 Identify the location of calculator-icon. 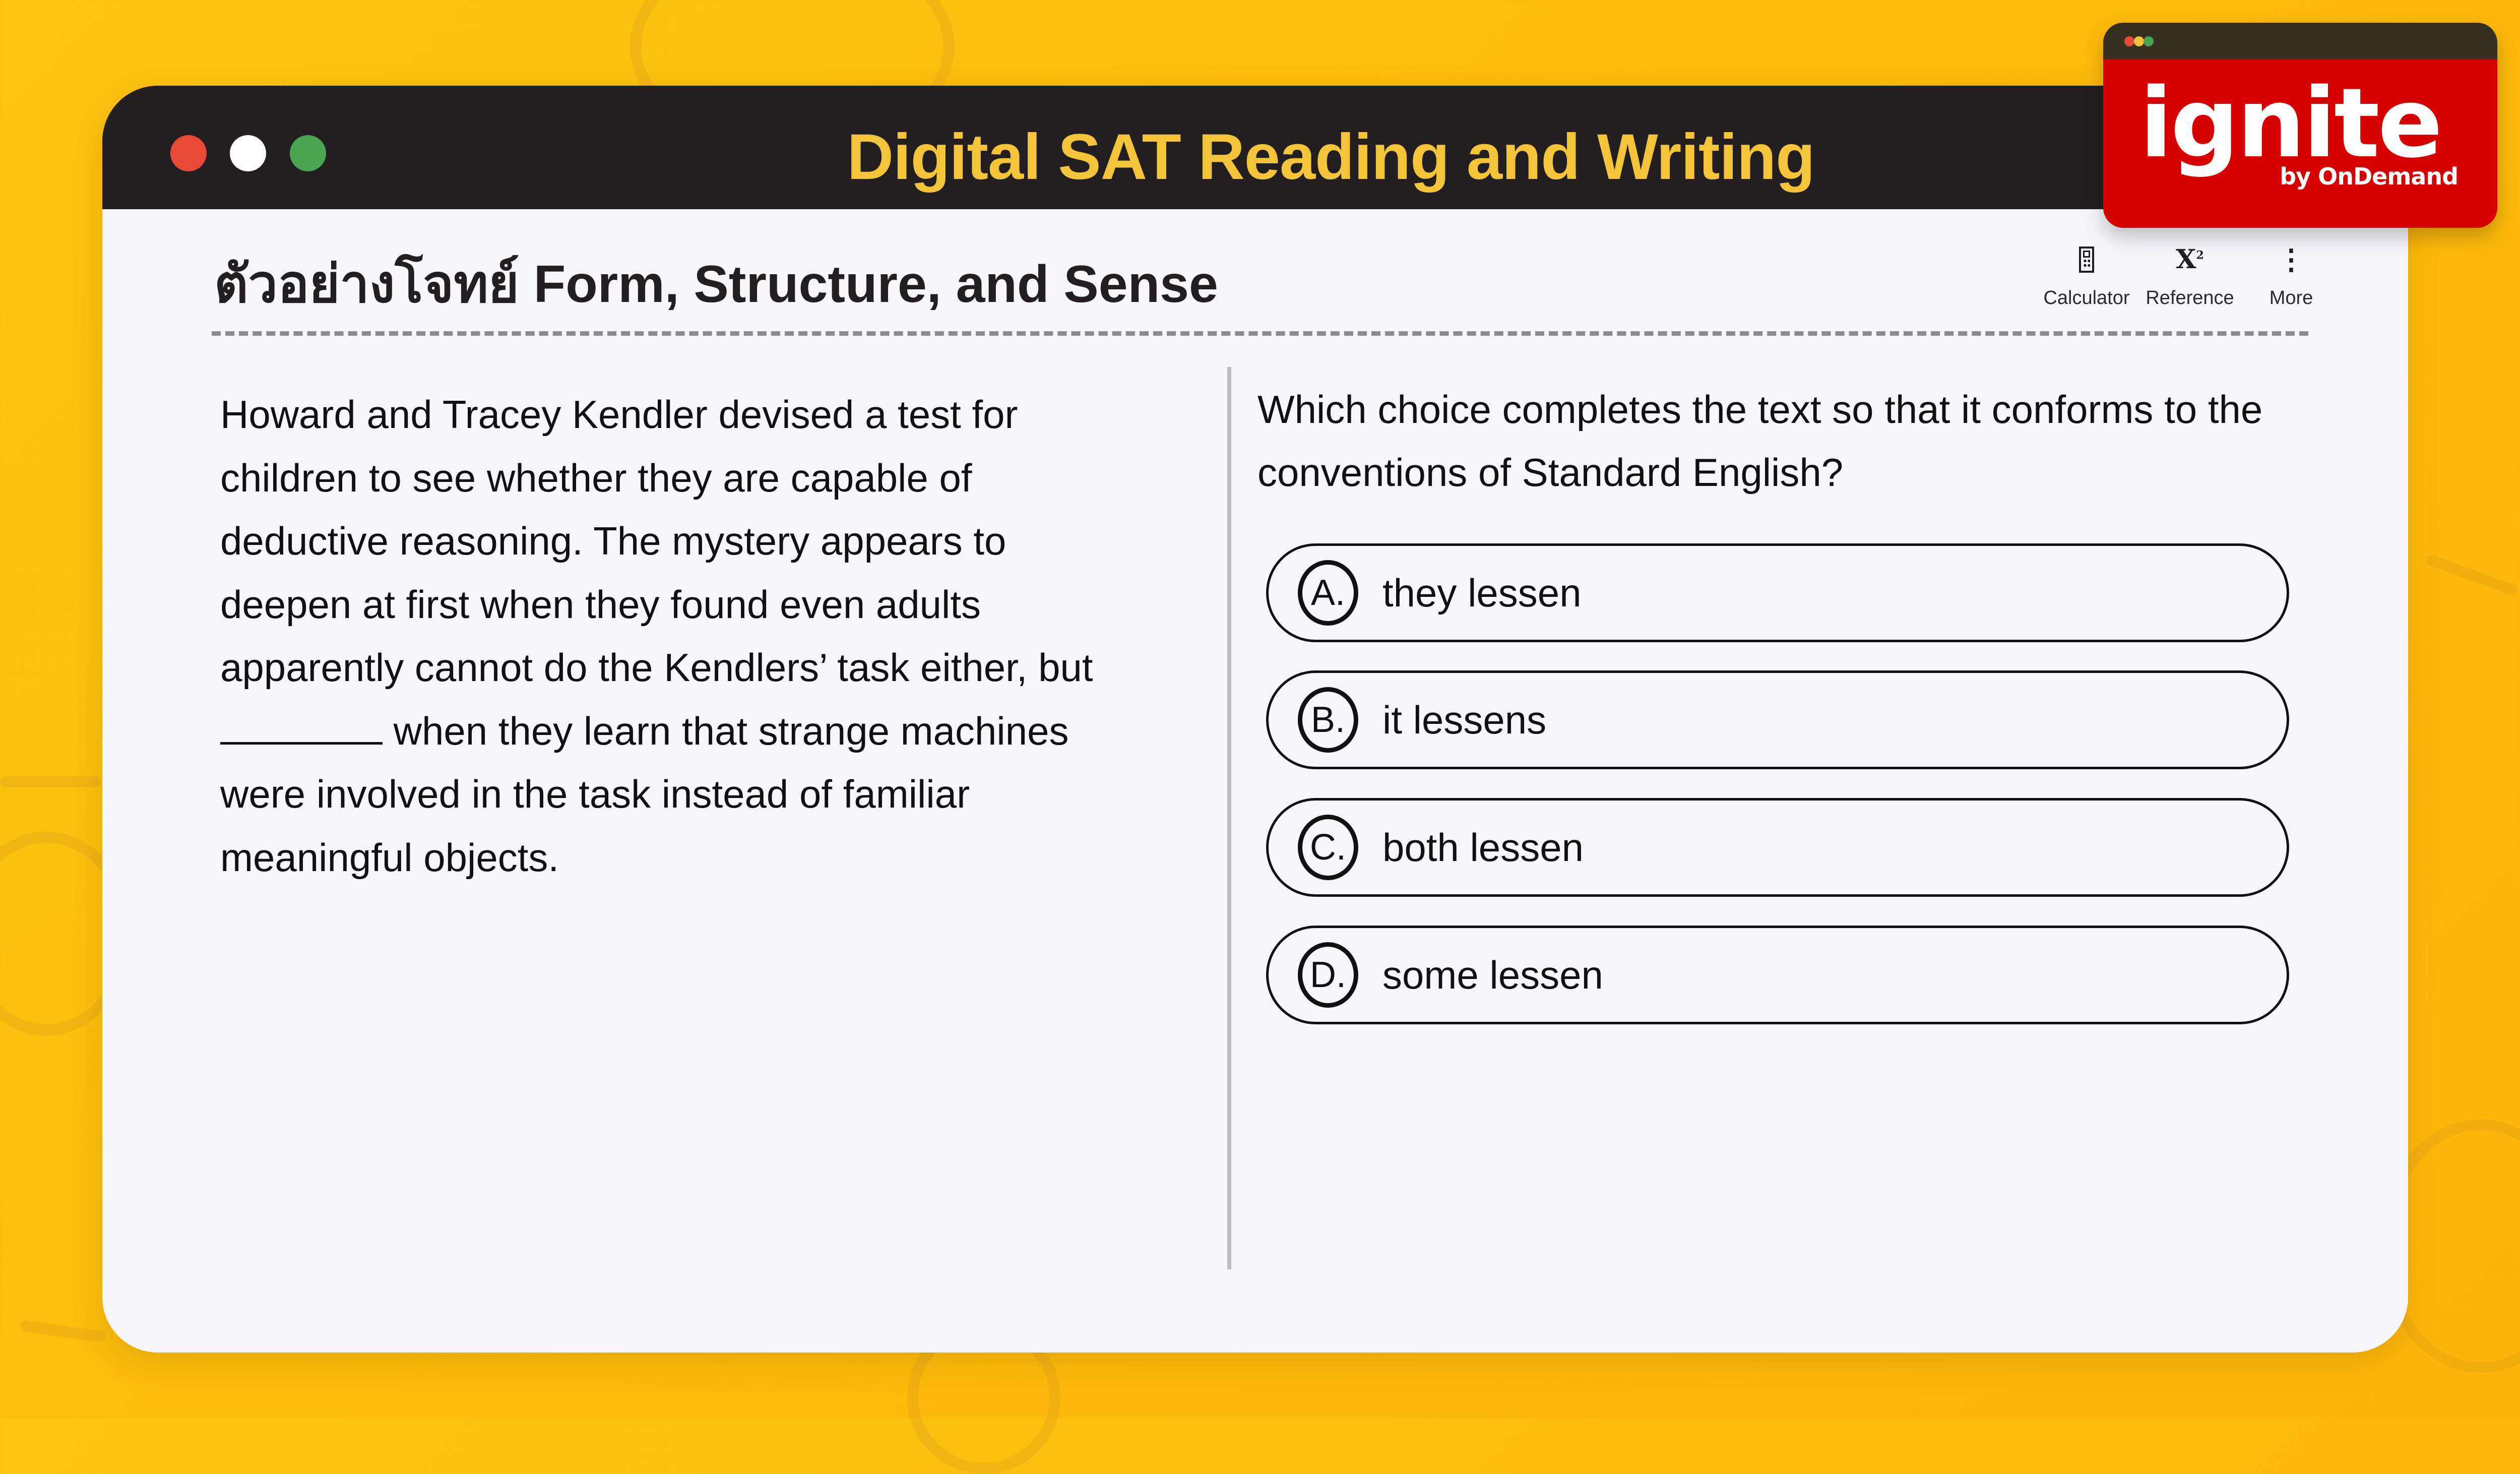
(2086, 260).